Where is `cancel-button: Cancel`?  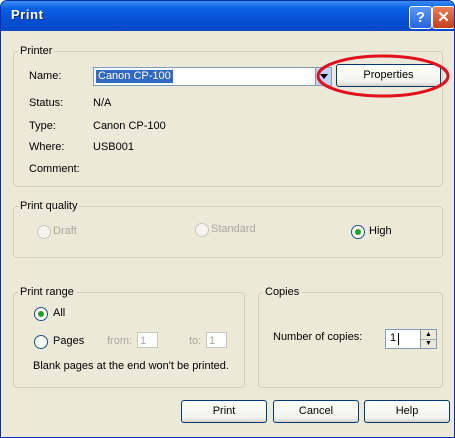 cancel-button: Cancel is located at coordinates (316, 411).